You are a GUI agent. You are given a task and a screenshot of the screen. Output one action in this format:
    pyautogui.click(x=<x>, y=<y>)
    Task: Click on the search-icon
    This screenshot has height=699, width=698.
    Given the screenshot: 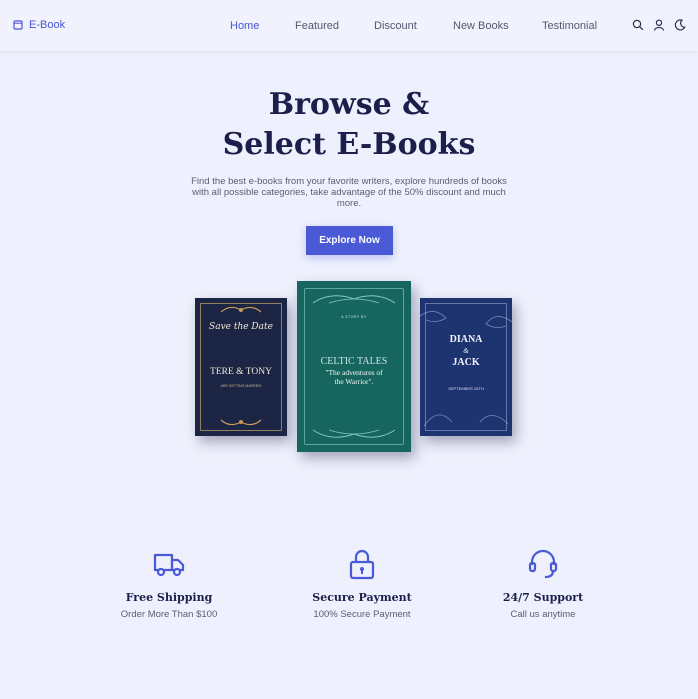 What is the action you would take?
    pyautogui.click(x=638, y=25)
    